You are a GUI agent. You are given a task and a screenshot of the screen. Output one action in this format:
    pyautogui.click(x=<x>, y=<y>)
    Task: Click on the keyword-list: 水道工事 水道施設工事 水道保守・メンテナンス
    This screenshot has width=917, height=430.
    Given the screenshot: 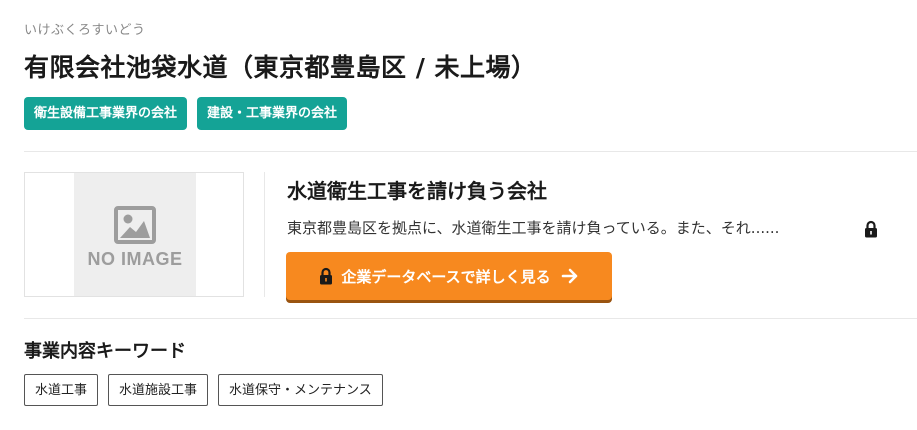 What is the action you would take?
    pyautogui.click(x=203, y=390)
    